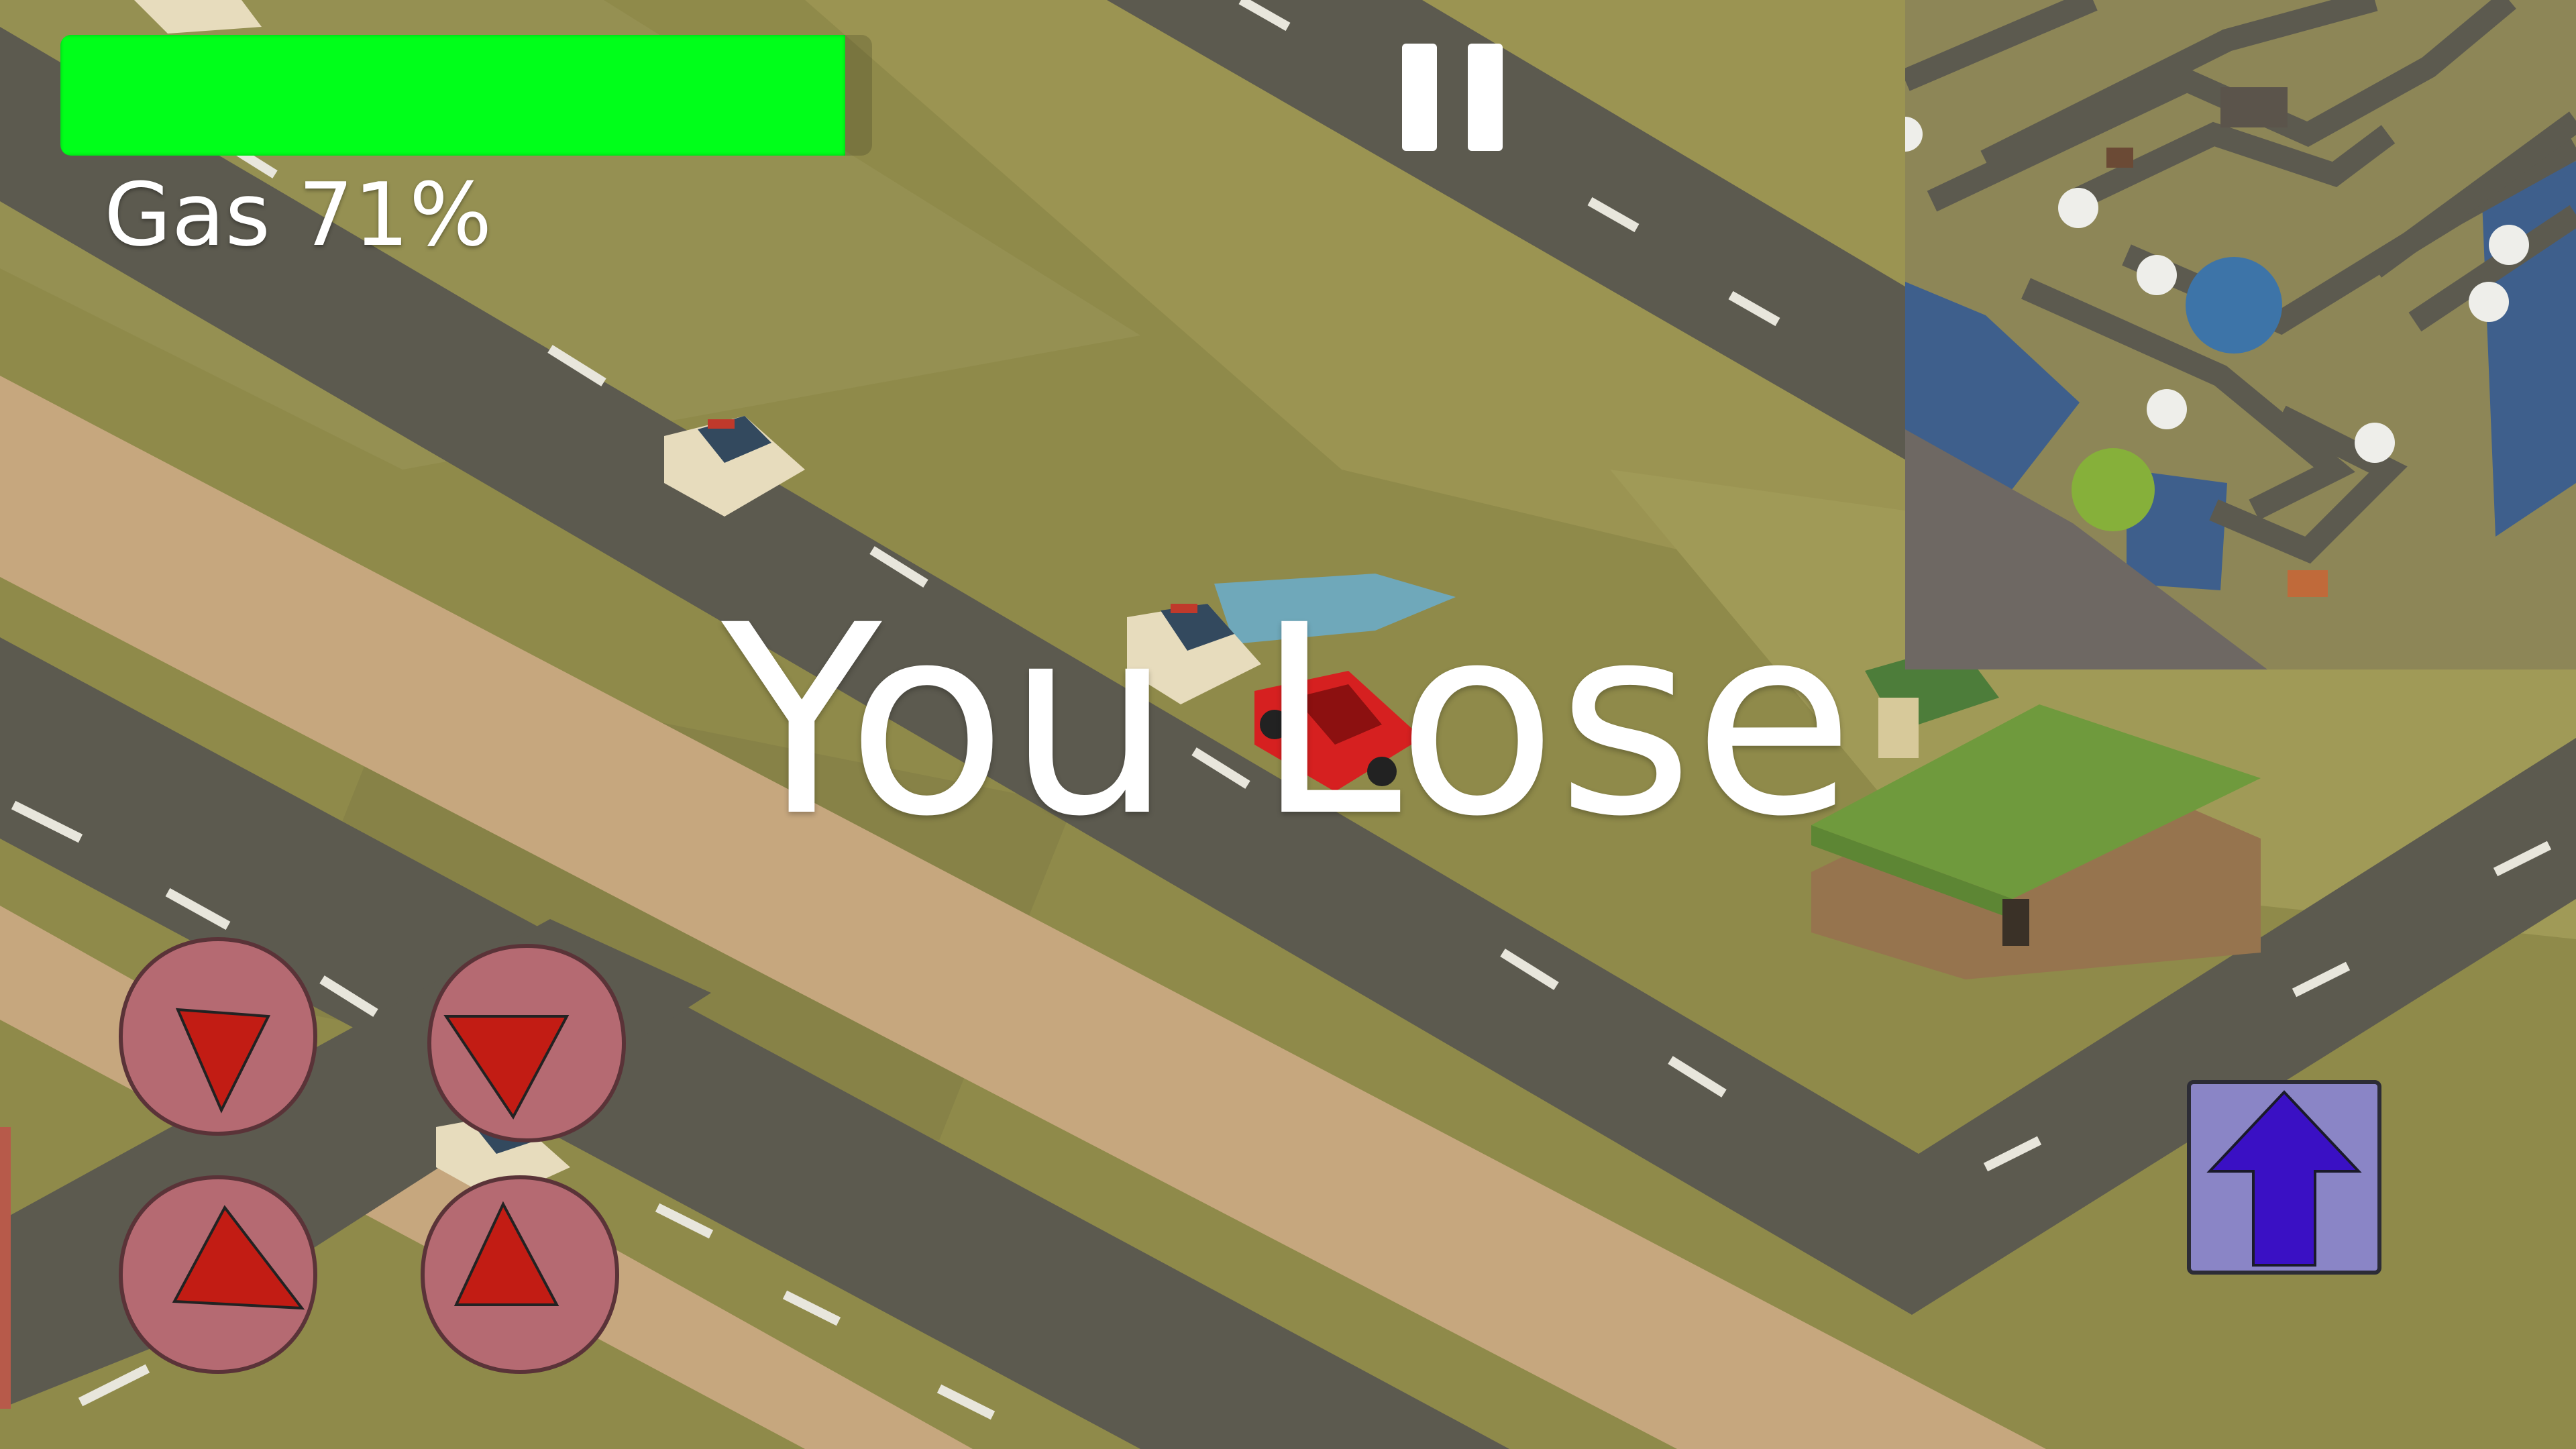  I want to click on minimap-goal-marker, so click(2113, 489).